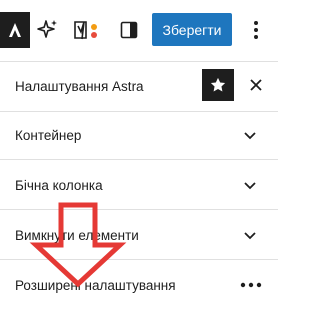 The width and height of the screenshot is (320, 312). I want to click on kebab-menu-icon, so click(256, 30).